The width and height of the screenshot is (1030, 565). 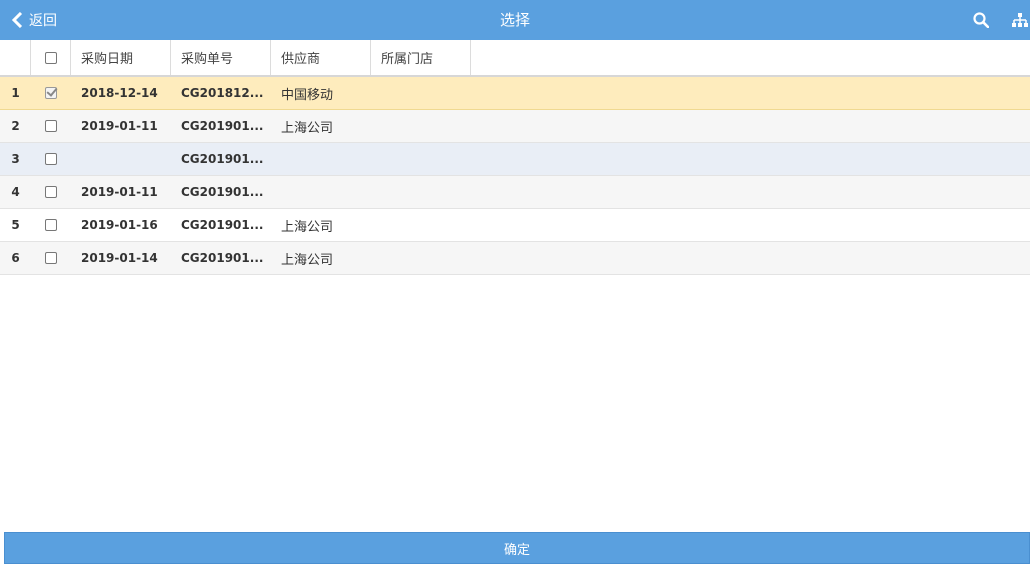 I want to click on row-number: 3, so click(x=15, y=159).